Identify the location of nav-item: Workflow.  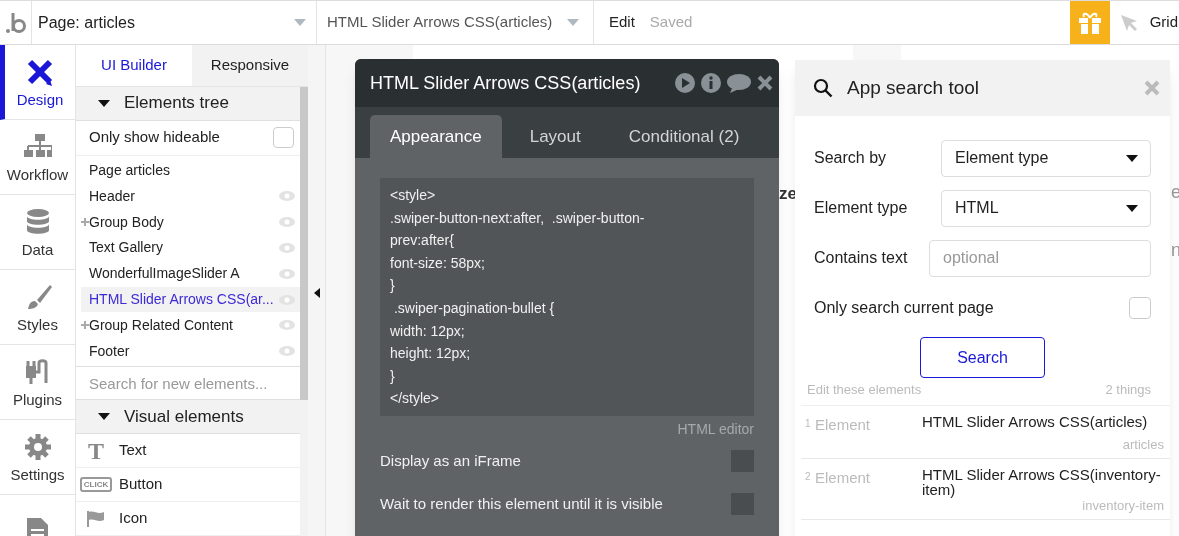
(37, 157).